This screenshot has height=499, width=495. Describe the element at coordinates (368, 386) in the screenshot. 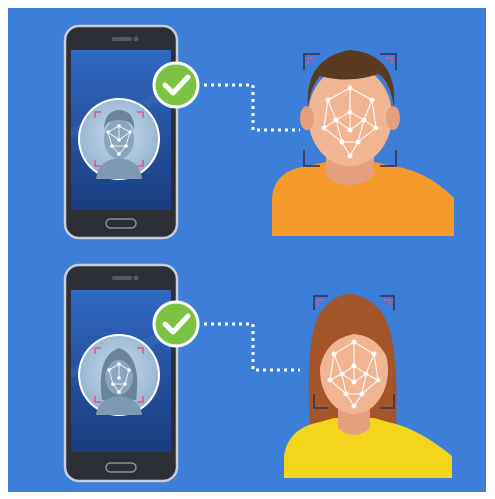

I see `female-person-face-mesh` at that location.